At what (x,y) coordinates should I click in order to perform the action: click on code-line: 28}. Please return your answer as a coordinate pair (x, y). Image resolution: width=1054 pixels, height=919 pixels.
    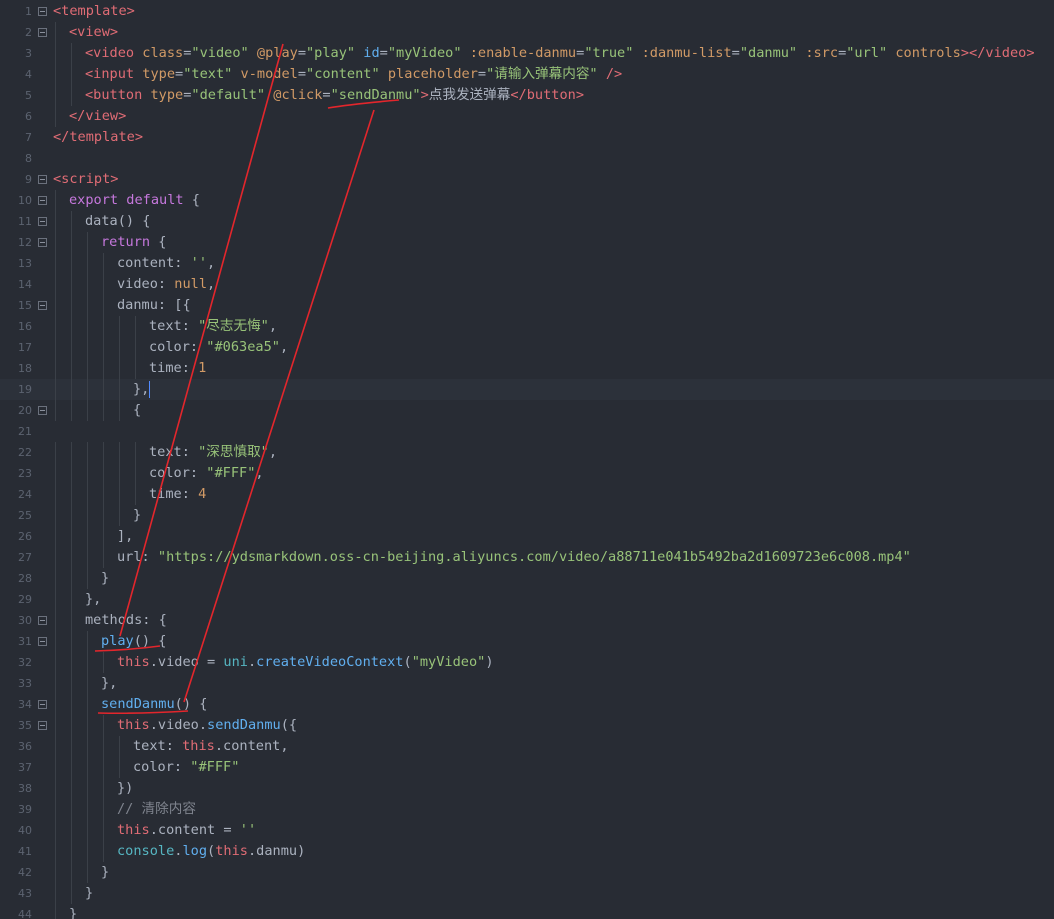
    Looking at the image, I should click on (527, 578).